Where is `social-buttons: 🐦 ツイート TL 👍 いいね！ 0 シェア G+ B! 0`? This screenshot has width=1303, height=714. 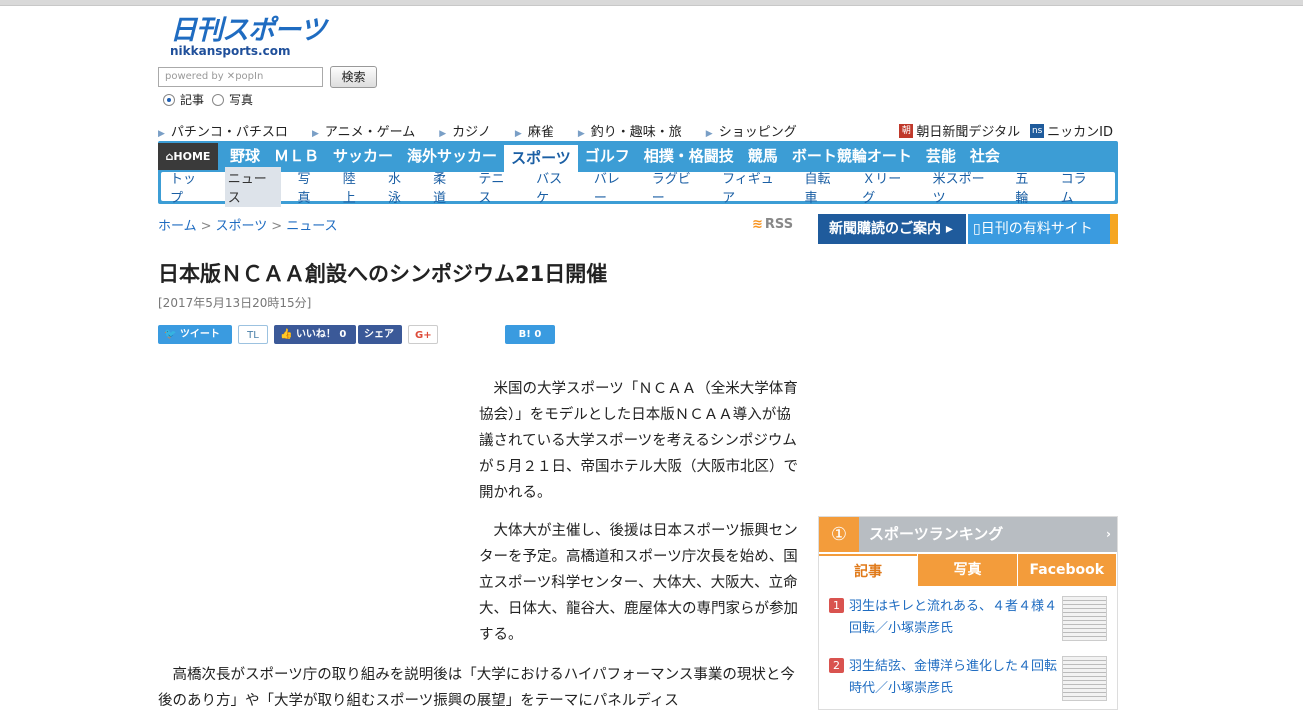 social-buttons: 🐦 ツイート TL 👍 いいね！ 0 シェア G+ B! 0 is located at coordinates (359, 334).